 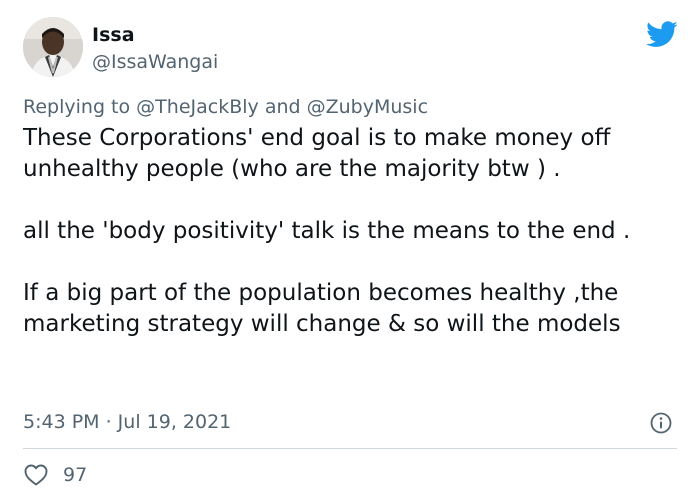 I want to click on author-display-name: Issa, so click(x=113, y=35).